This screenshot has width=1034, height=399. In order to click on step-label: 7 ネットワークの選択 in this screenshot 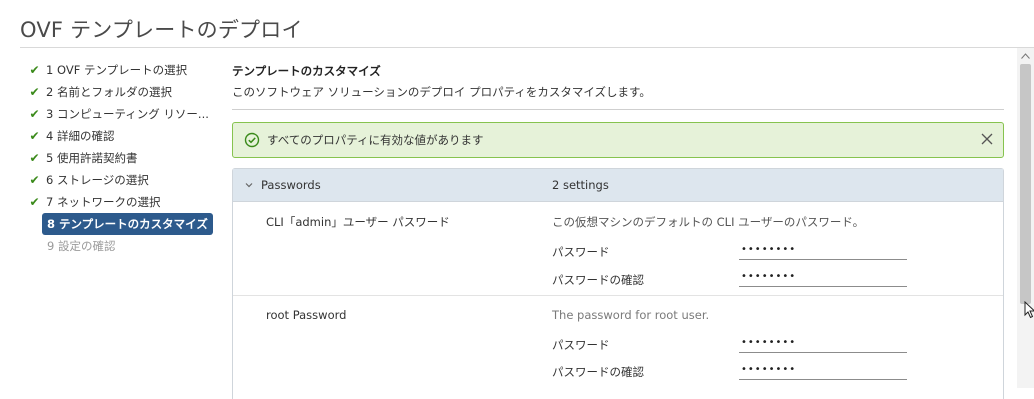, I will do `click(103, 202)`.